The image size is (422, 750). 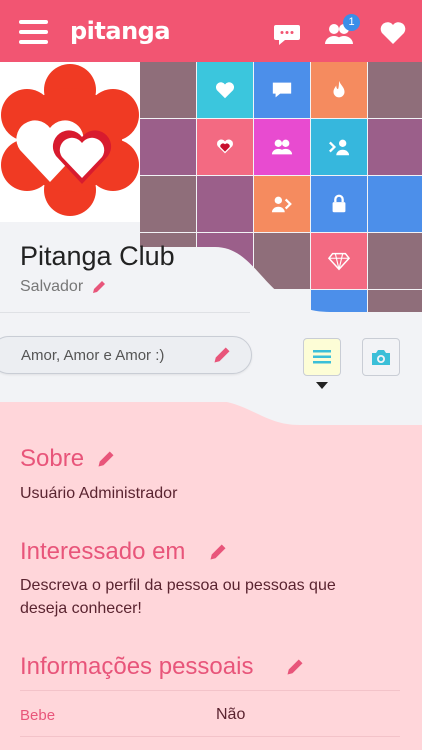 I want to click on matches-icon, so click(x=225, y=146).